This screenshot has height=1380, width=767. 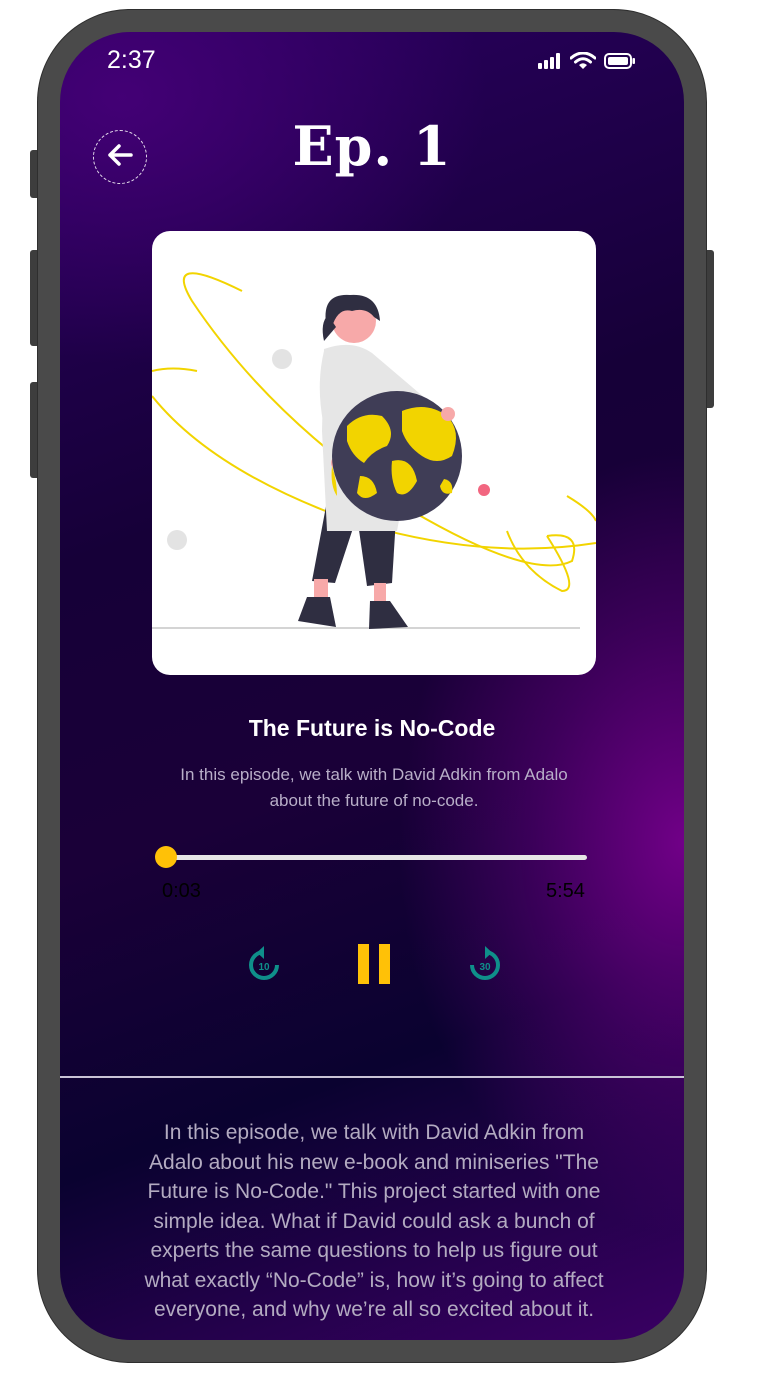 I want to click on battery-icon, so click(x=620, y=63).